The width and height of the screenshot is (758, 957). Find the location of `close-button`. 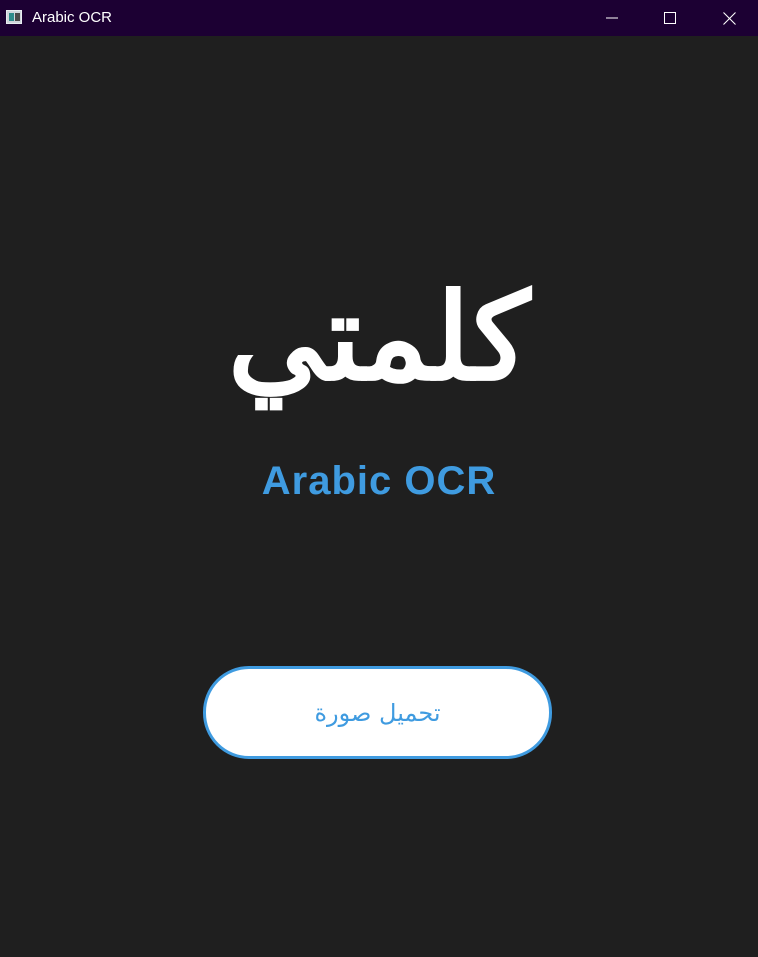

close-button is located at coordinates (729, 18).